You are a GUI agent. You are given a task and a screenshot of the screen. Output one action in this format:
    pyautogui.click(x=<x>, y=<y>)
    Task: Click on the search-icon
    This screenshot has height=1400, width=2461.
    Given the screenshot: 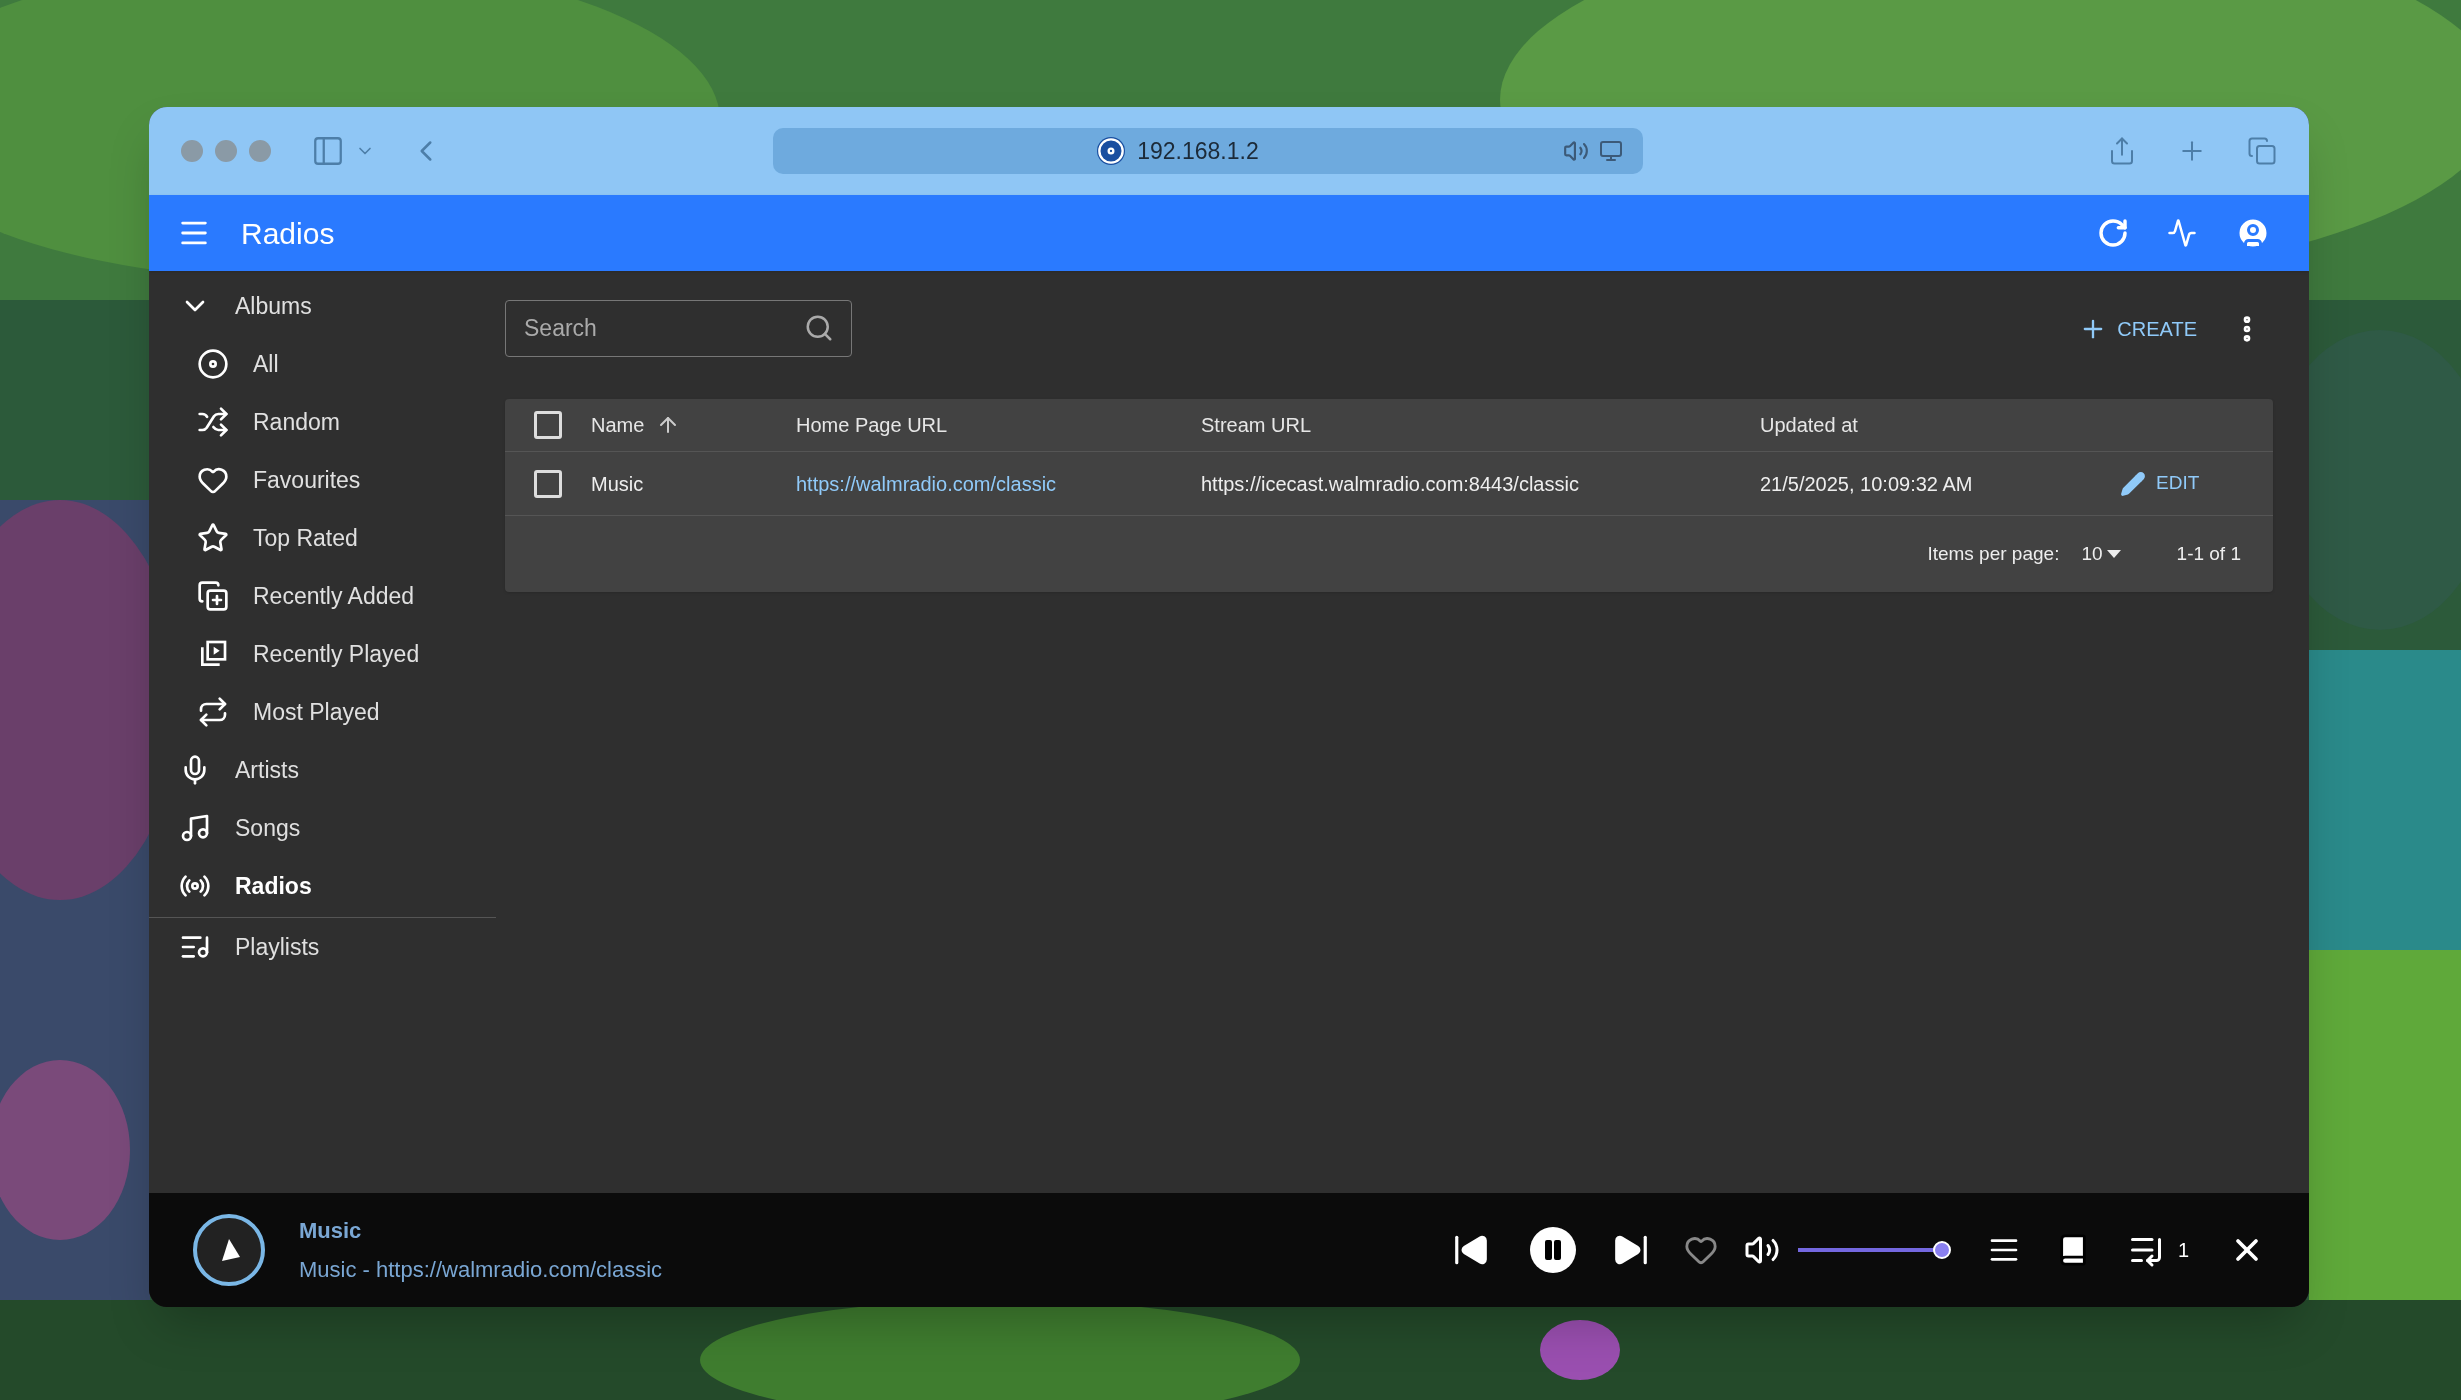 What is the action you would take?
    pyautogui.click(x=819, y=328)
    